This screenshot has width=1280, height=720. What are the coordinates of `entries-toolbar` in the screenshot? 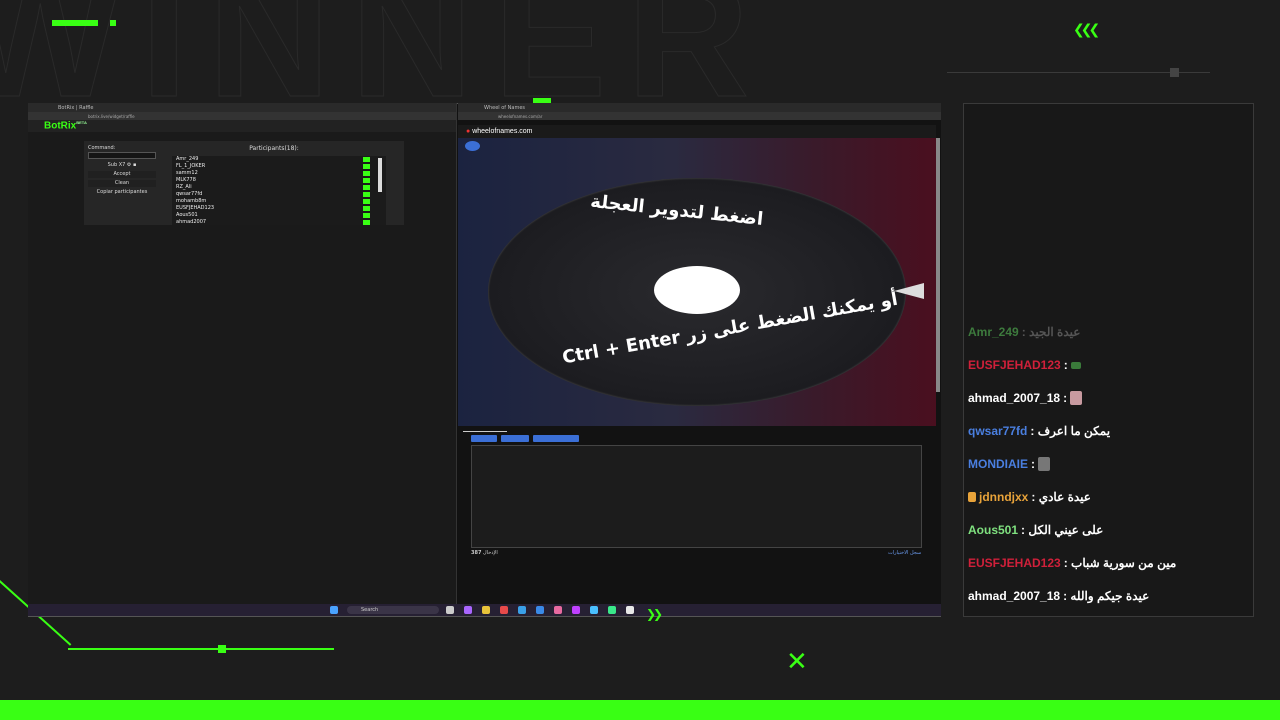 It's located at (525, 438).